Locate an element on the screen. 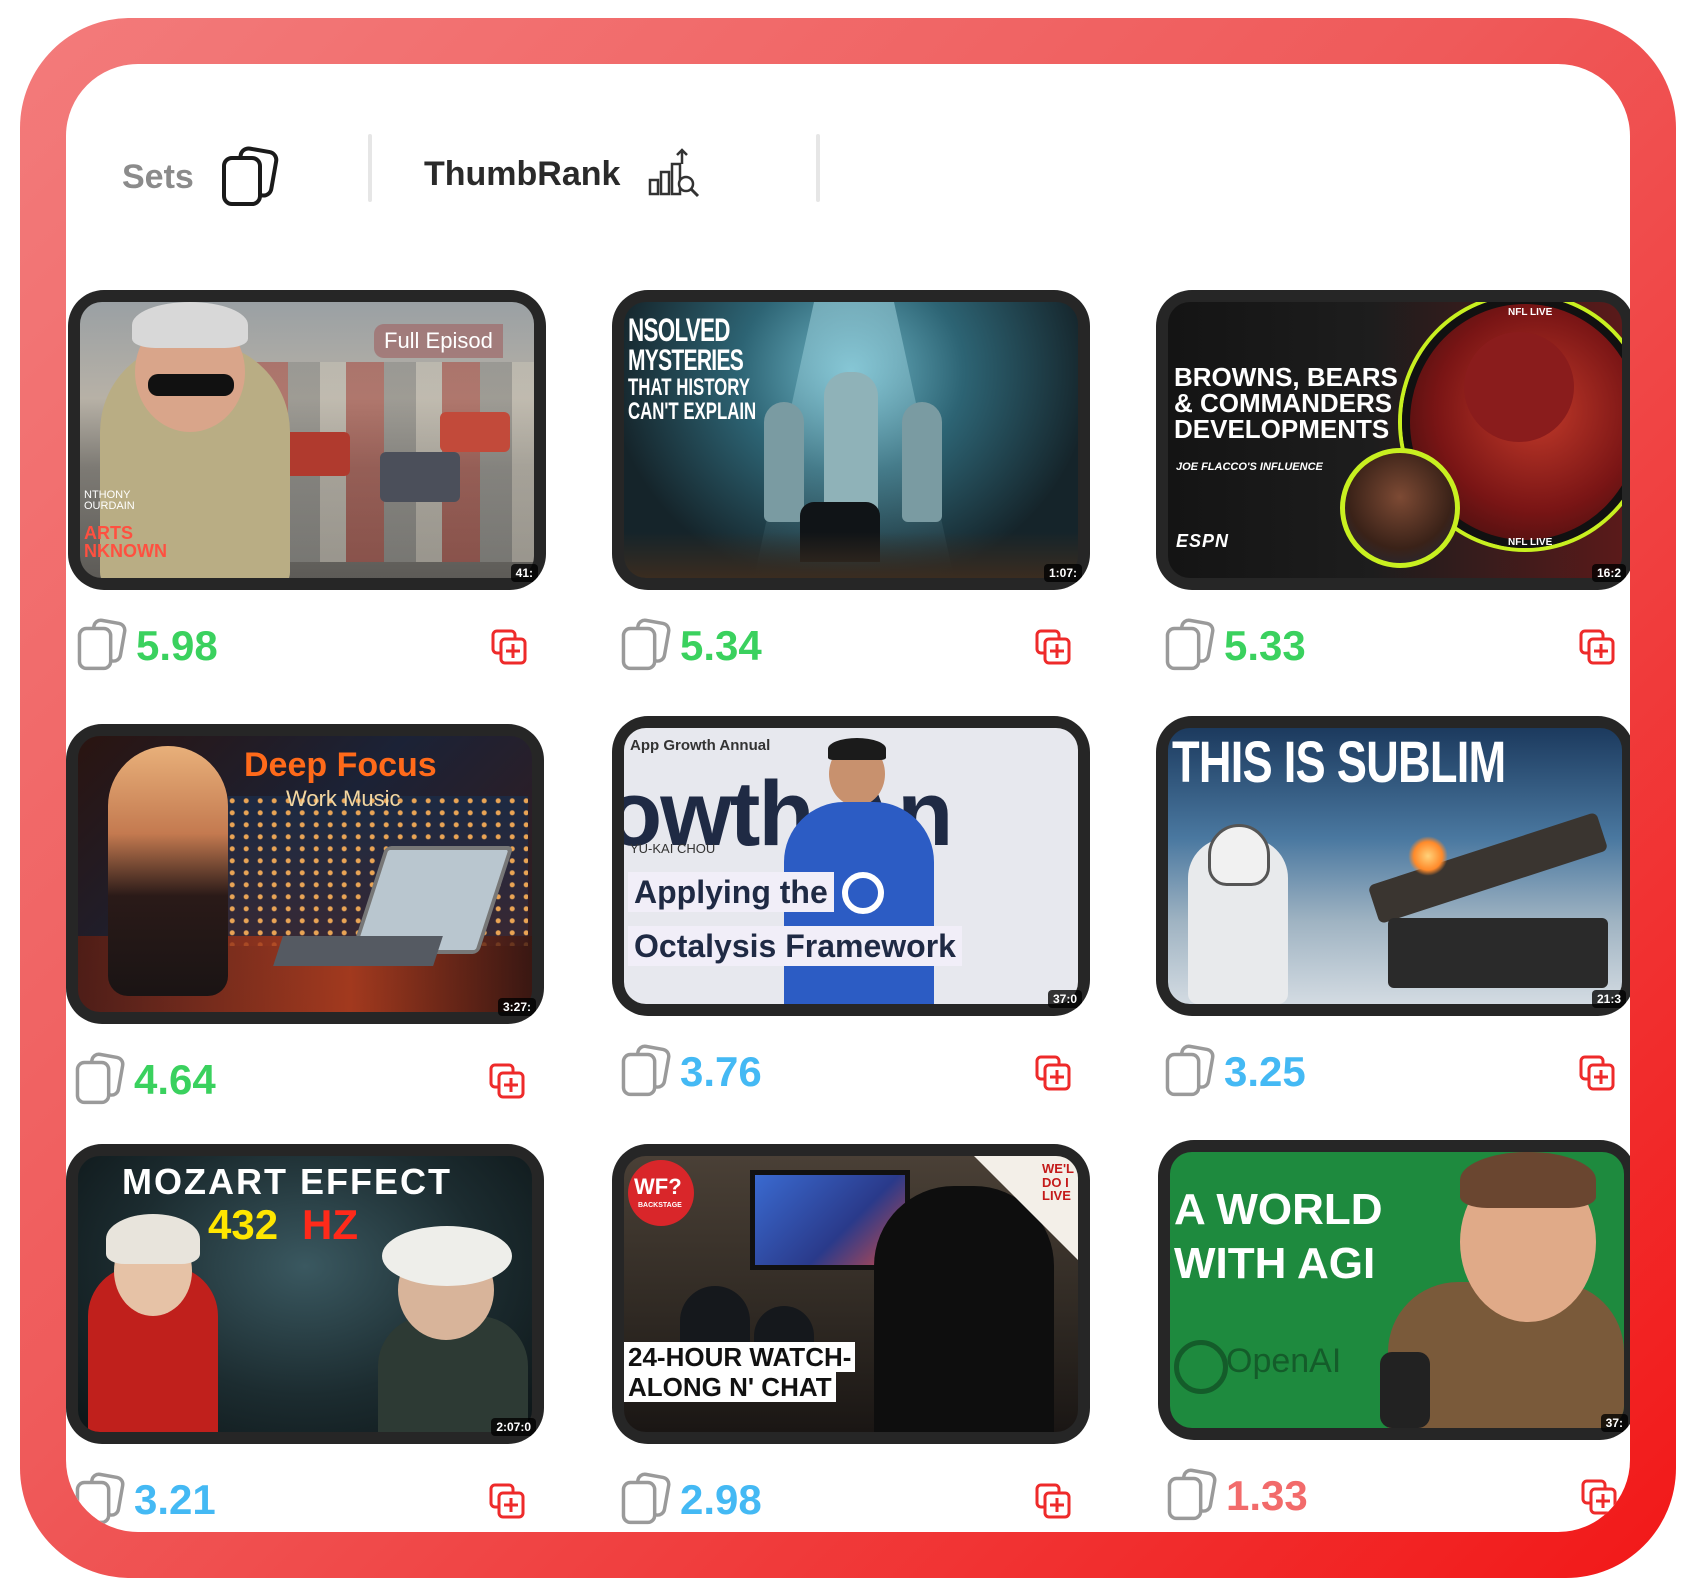 The width and height of the screenshot is (1696, 1596). thumbnail: A WORLD WITH AGI OpenAI 37: is located at coordinates (1394, 1290).